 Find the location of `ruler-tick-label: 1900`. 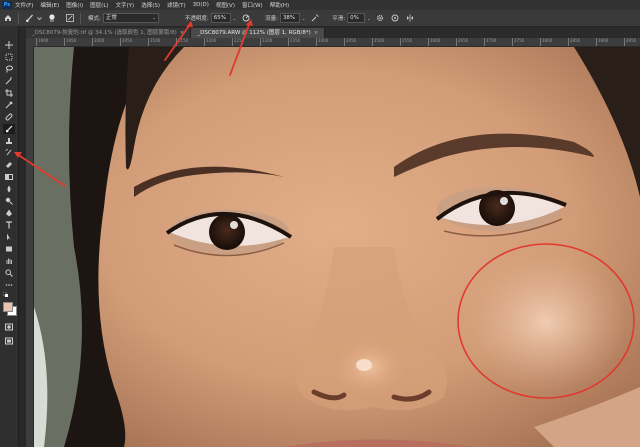

ruler-tick-label: 1900 is located at coordinates (42, 42).